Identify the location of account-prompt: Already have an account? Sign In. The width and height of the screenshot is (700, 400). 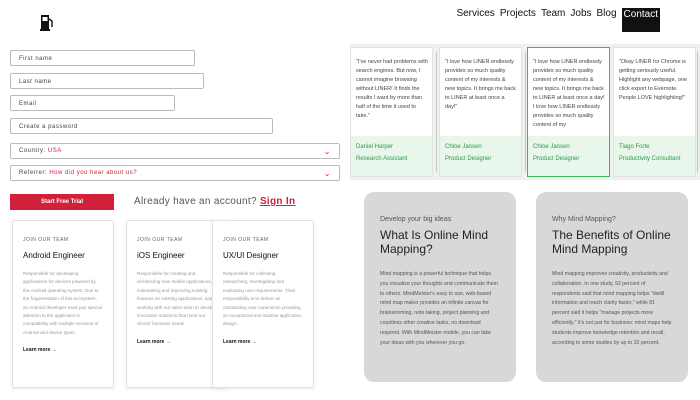
(214, 201).